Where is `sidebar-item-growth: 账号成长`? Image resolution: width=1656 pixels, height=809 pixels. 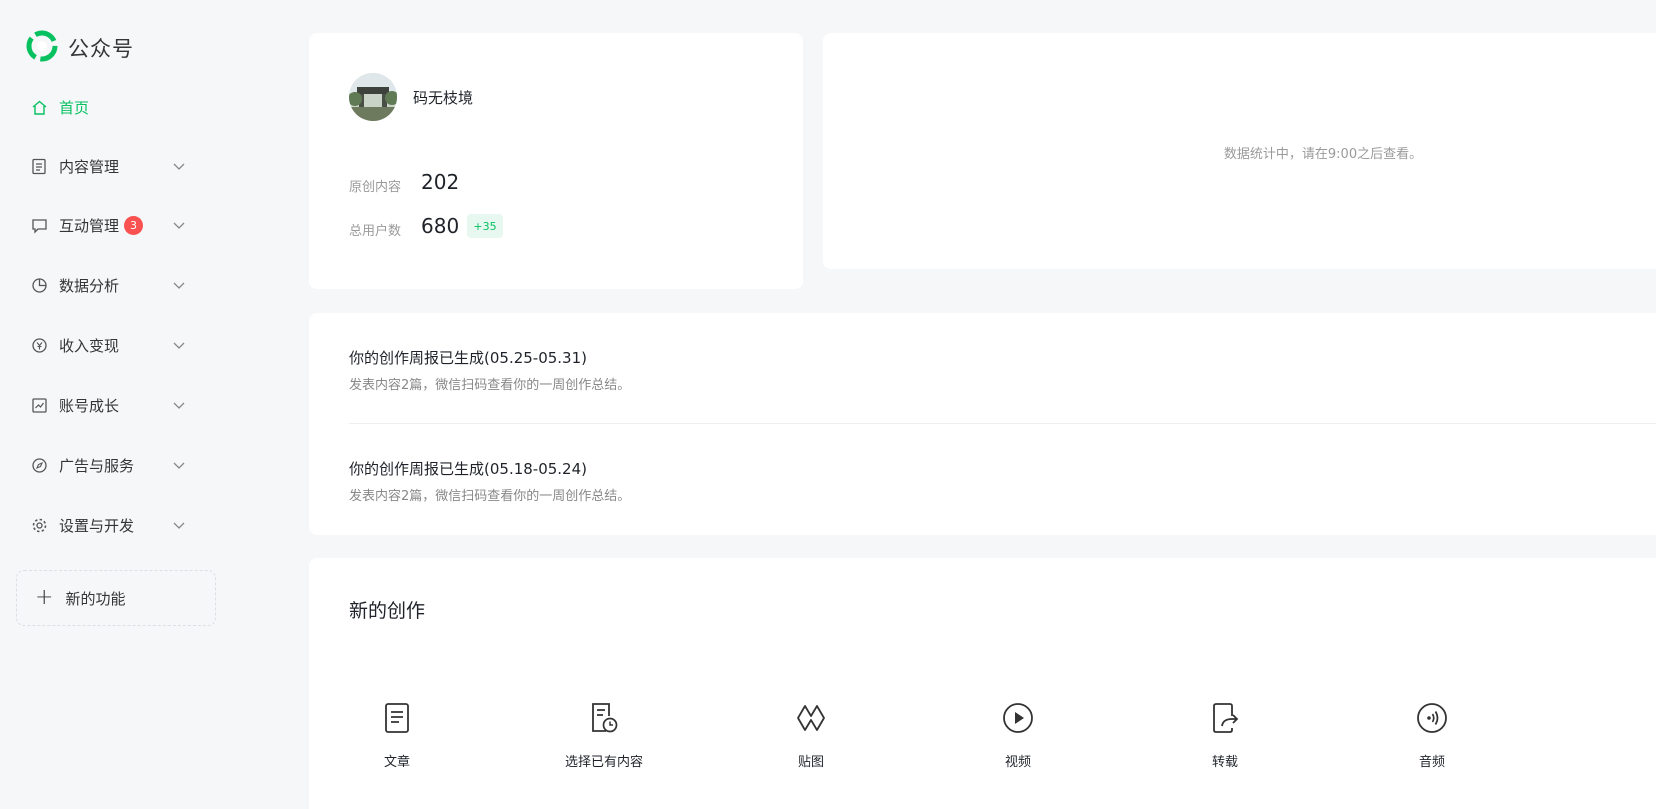
sidebar-item-growth: 账号成长 is located at coordinates (115, 405).